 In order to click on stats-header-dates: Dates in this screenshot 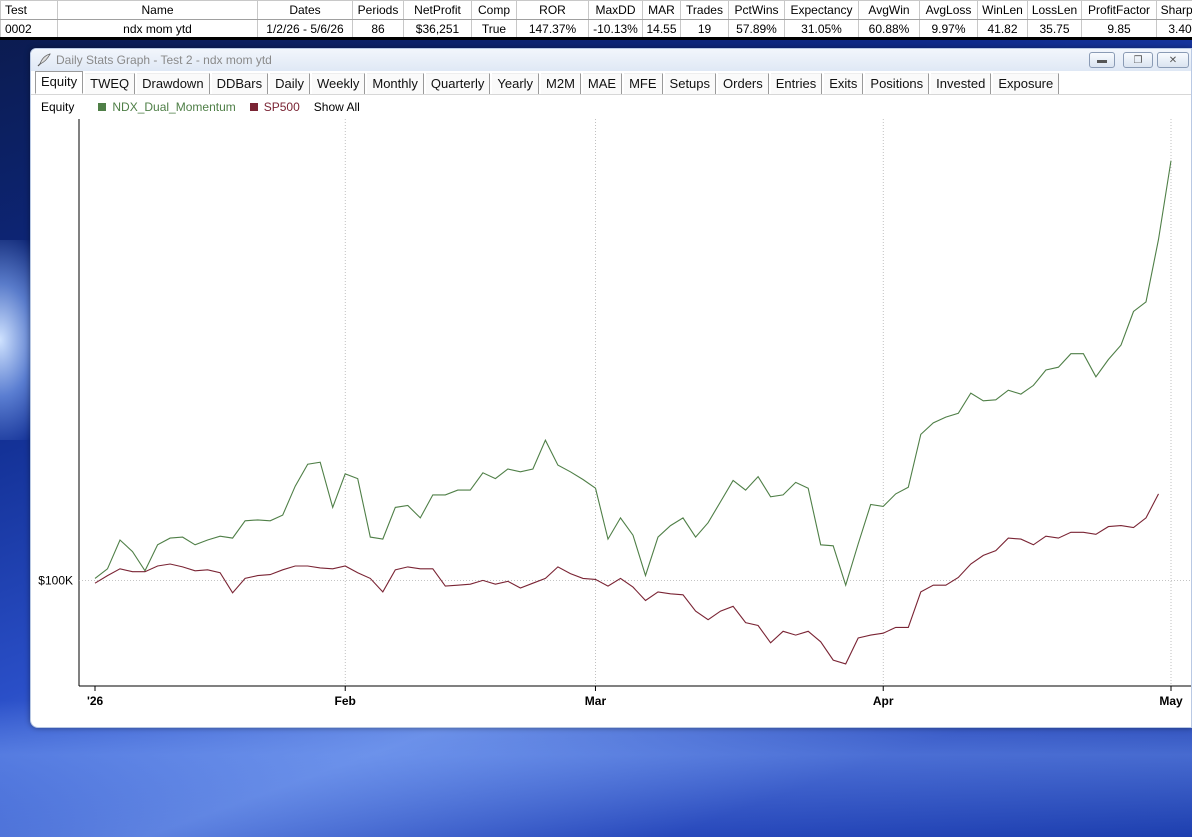, I will do `click(305, 10)`.